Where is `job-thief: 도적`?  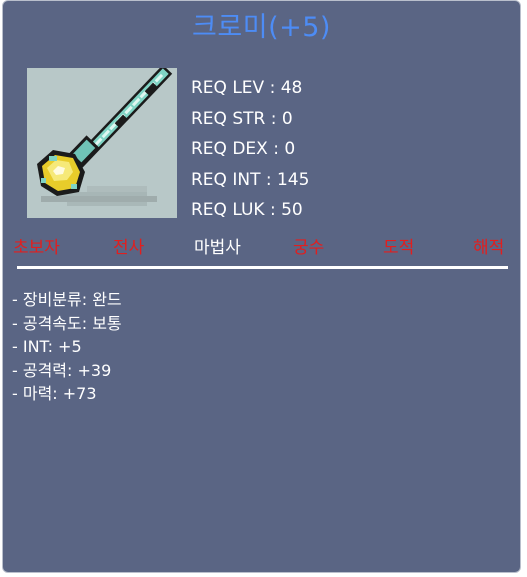
job-thief: 도적 is located at coordinates (399, 248).